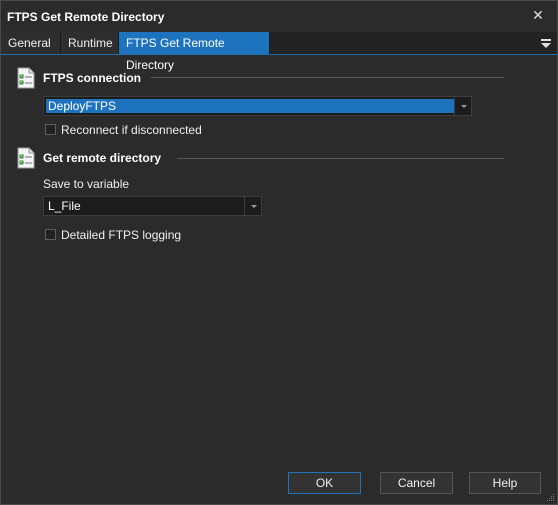 This screenshot has width=558, height=505. I want to click on save-to-variable-dropdown: L_File, so click(152, 206).